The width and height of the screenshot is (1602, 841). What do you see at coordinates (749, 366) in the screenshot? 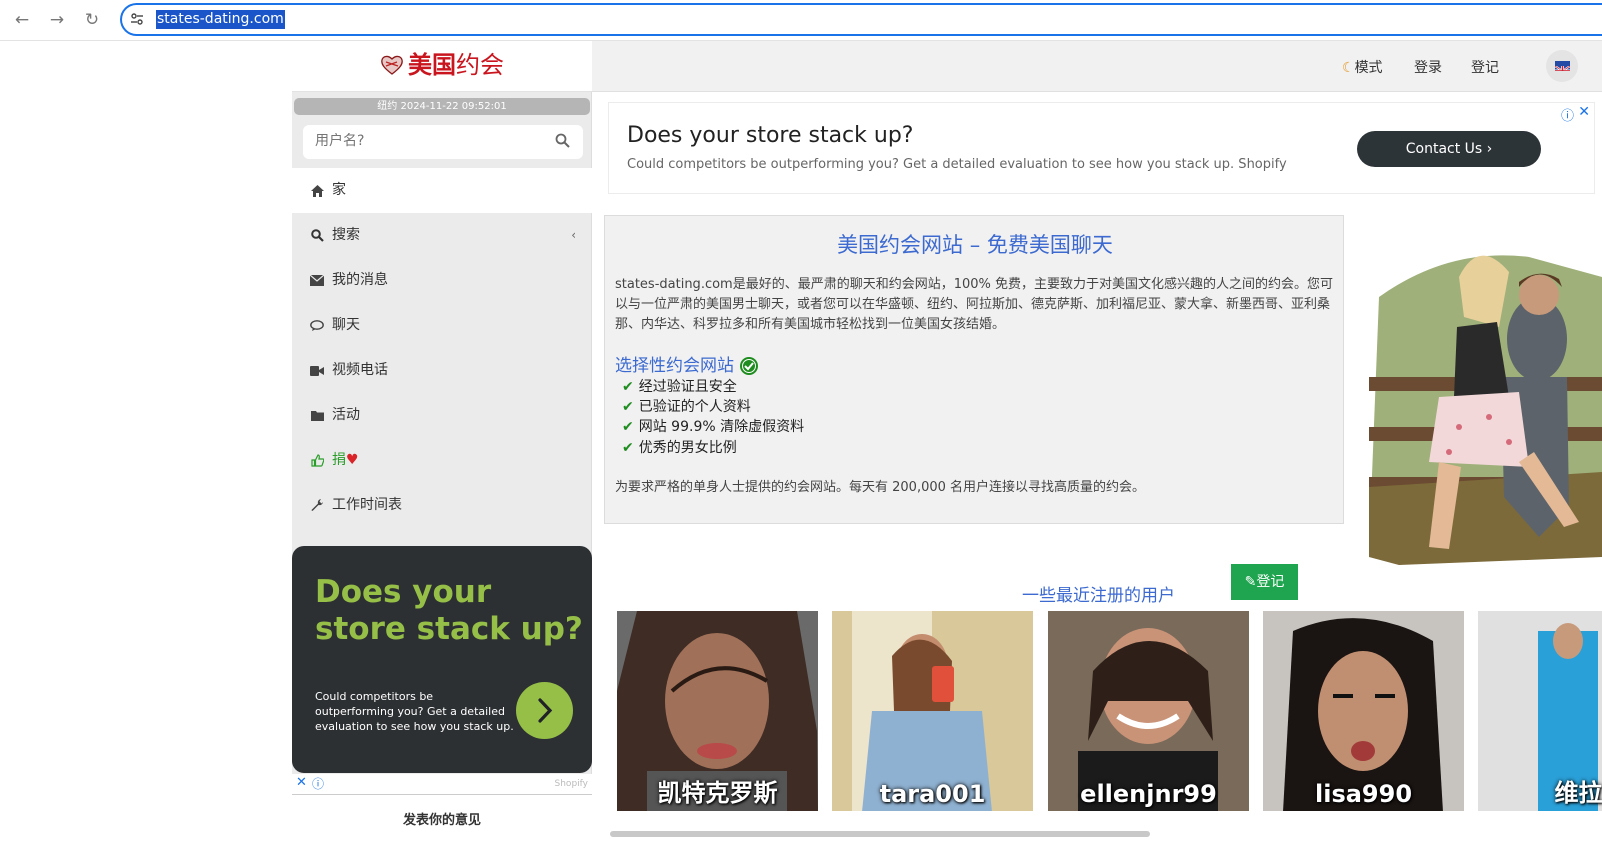
I see `verified-badge-icon` at bounding box center [749, 366].